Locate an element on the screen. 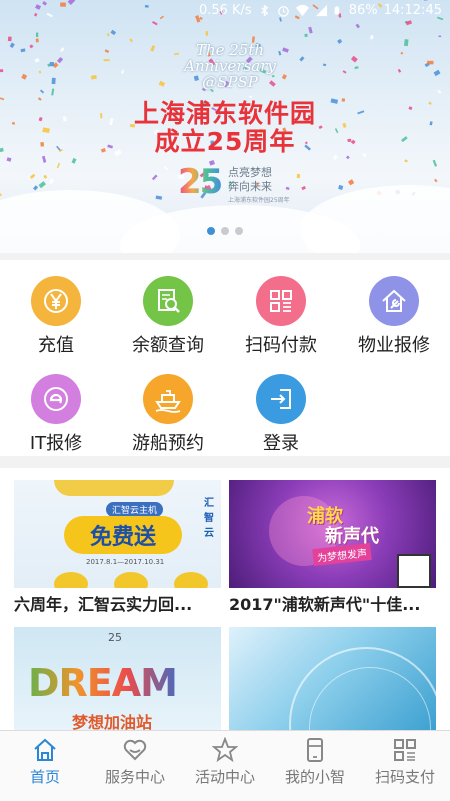  login-label: 登录 is located at coordinates (281, 443).